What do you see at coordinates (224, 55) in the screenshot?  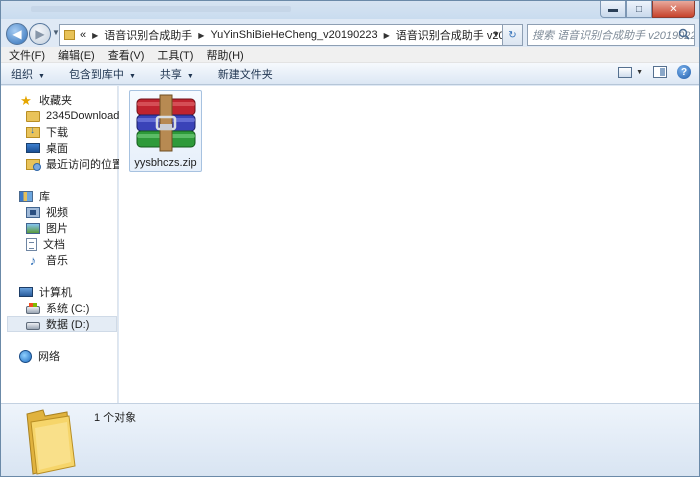 I see `menu-help: 帮助(H)` at bounding box center [224, 55].